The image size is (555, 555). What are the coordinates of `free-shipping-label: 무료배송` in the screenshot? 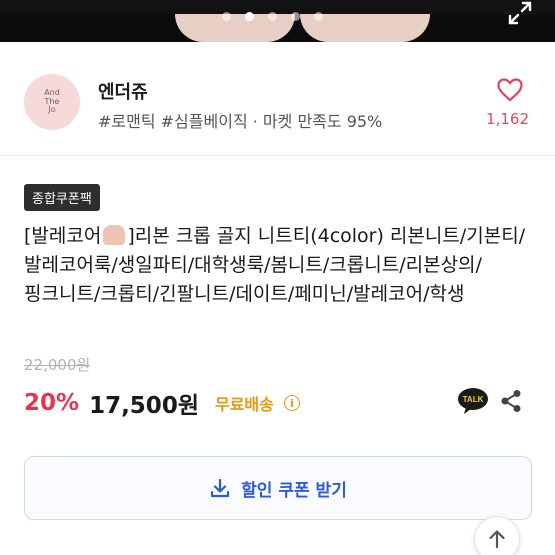 It's located at (244, 404).